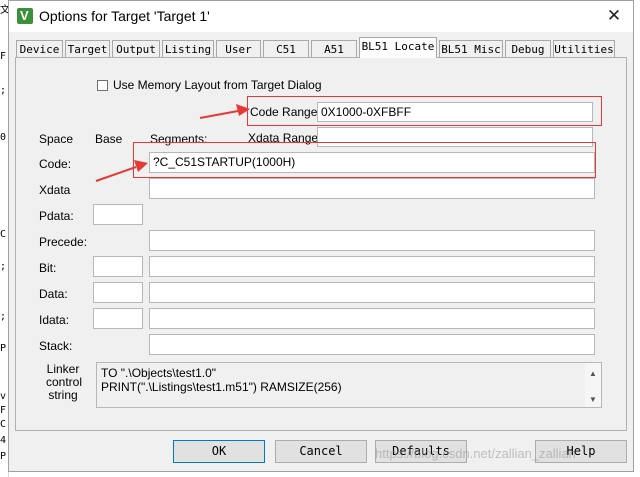  Describe the element at coordinates (121, 171) in the screenshot. I see `arrow-to-code-segments` at that location.